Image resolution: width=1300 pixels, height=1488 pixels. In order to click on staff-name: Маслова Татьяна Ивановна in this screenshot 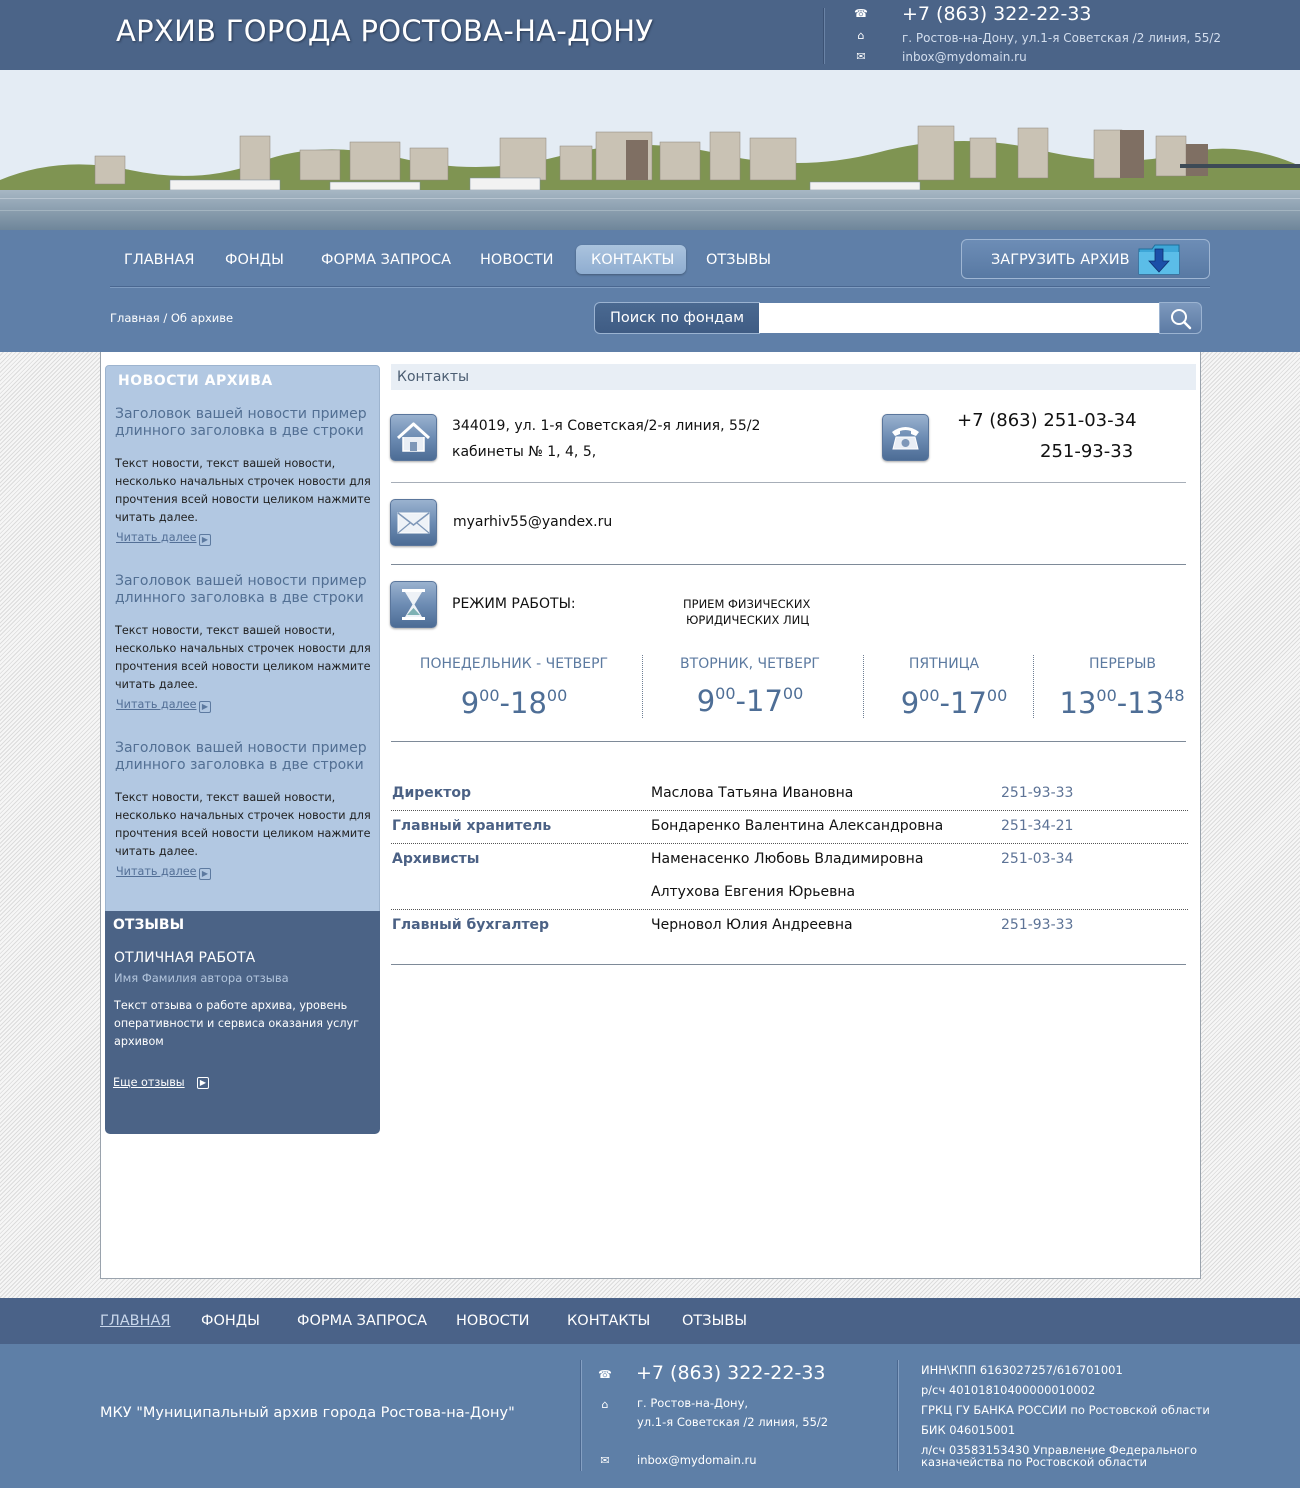, I will do `click(752, 793)`.